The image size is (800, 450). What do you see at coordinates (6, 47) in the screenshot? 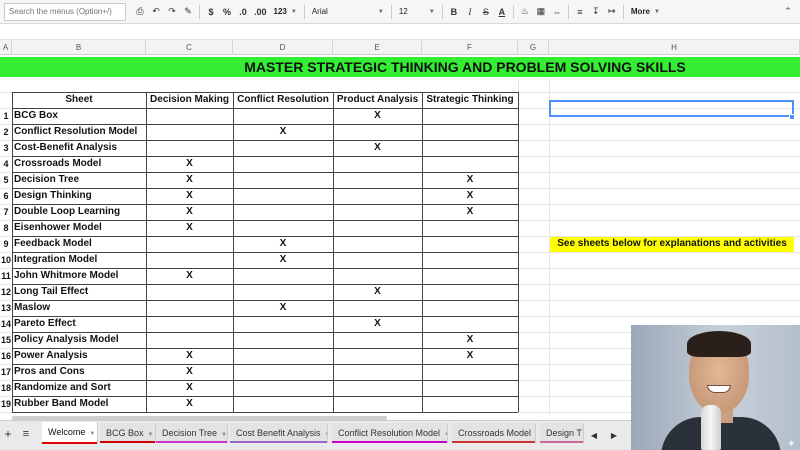
I see `column-header-a: A` at bounding box center [6, 47].